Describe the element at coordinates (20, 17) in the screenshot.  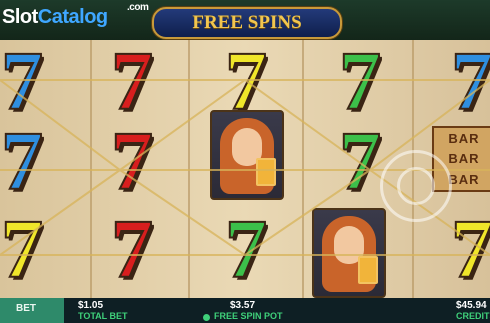
I see `logo-text-slot: Slot` at that location.